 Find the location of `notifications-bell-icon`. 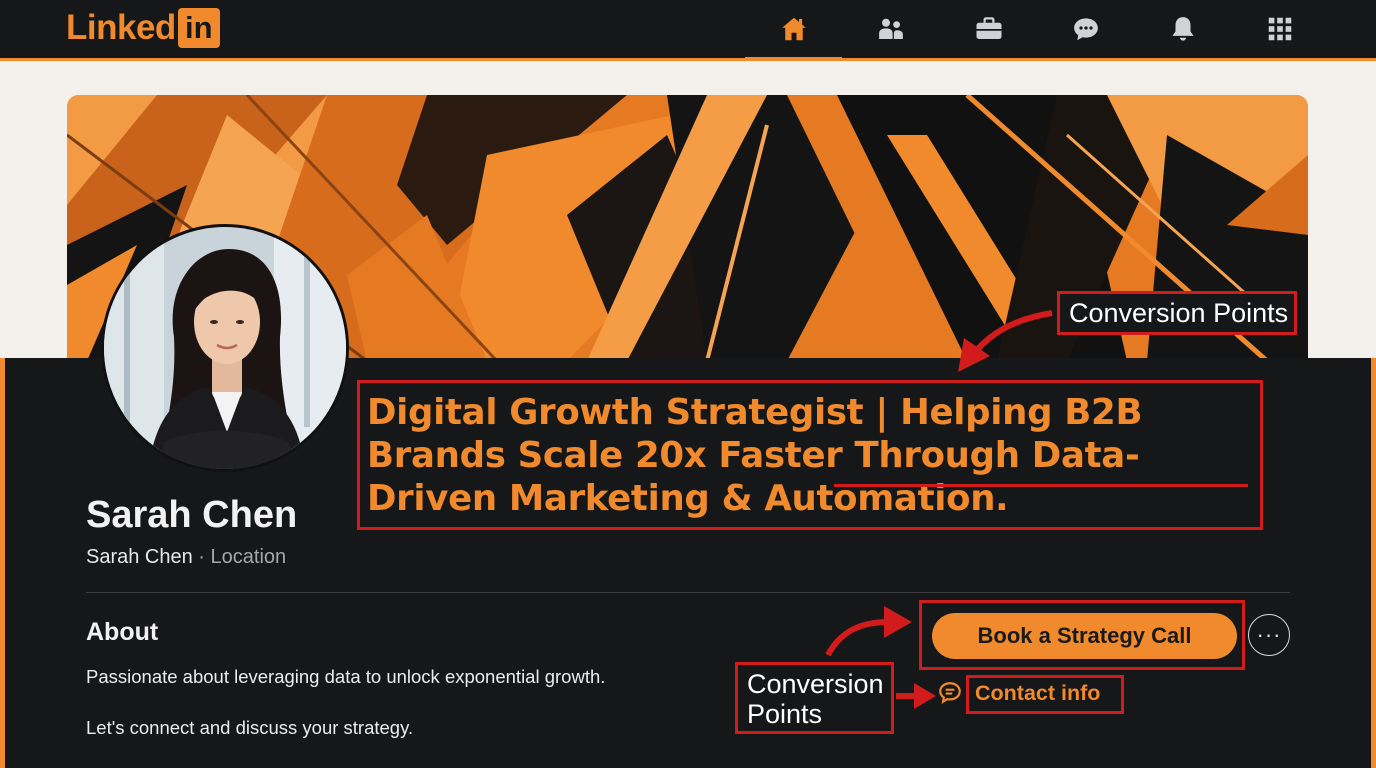

notifications-bell-icon is located at coordinates (1182, 29).